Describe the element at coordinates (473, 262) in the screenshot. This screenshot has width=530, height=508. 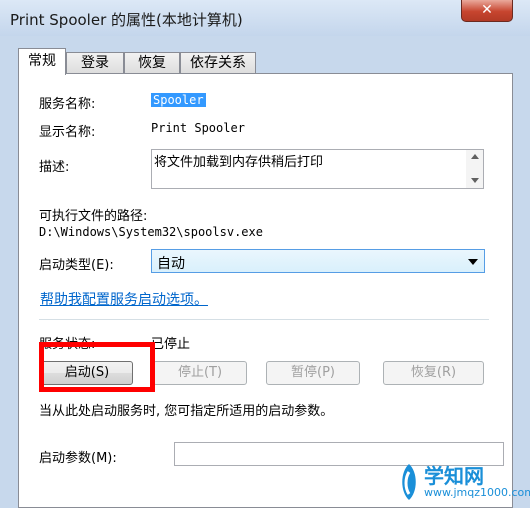
I see `chevron-down-icon` at that location.